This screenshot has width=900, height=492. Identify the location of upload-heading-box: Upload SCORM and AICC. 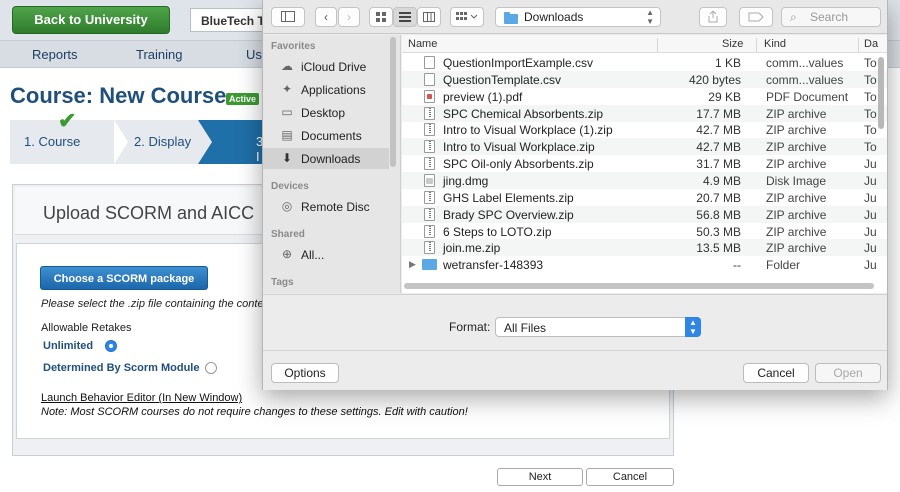
(139, 211).